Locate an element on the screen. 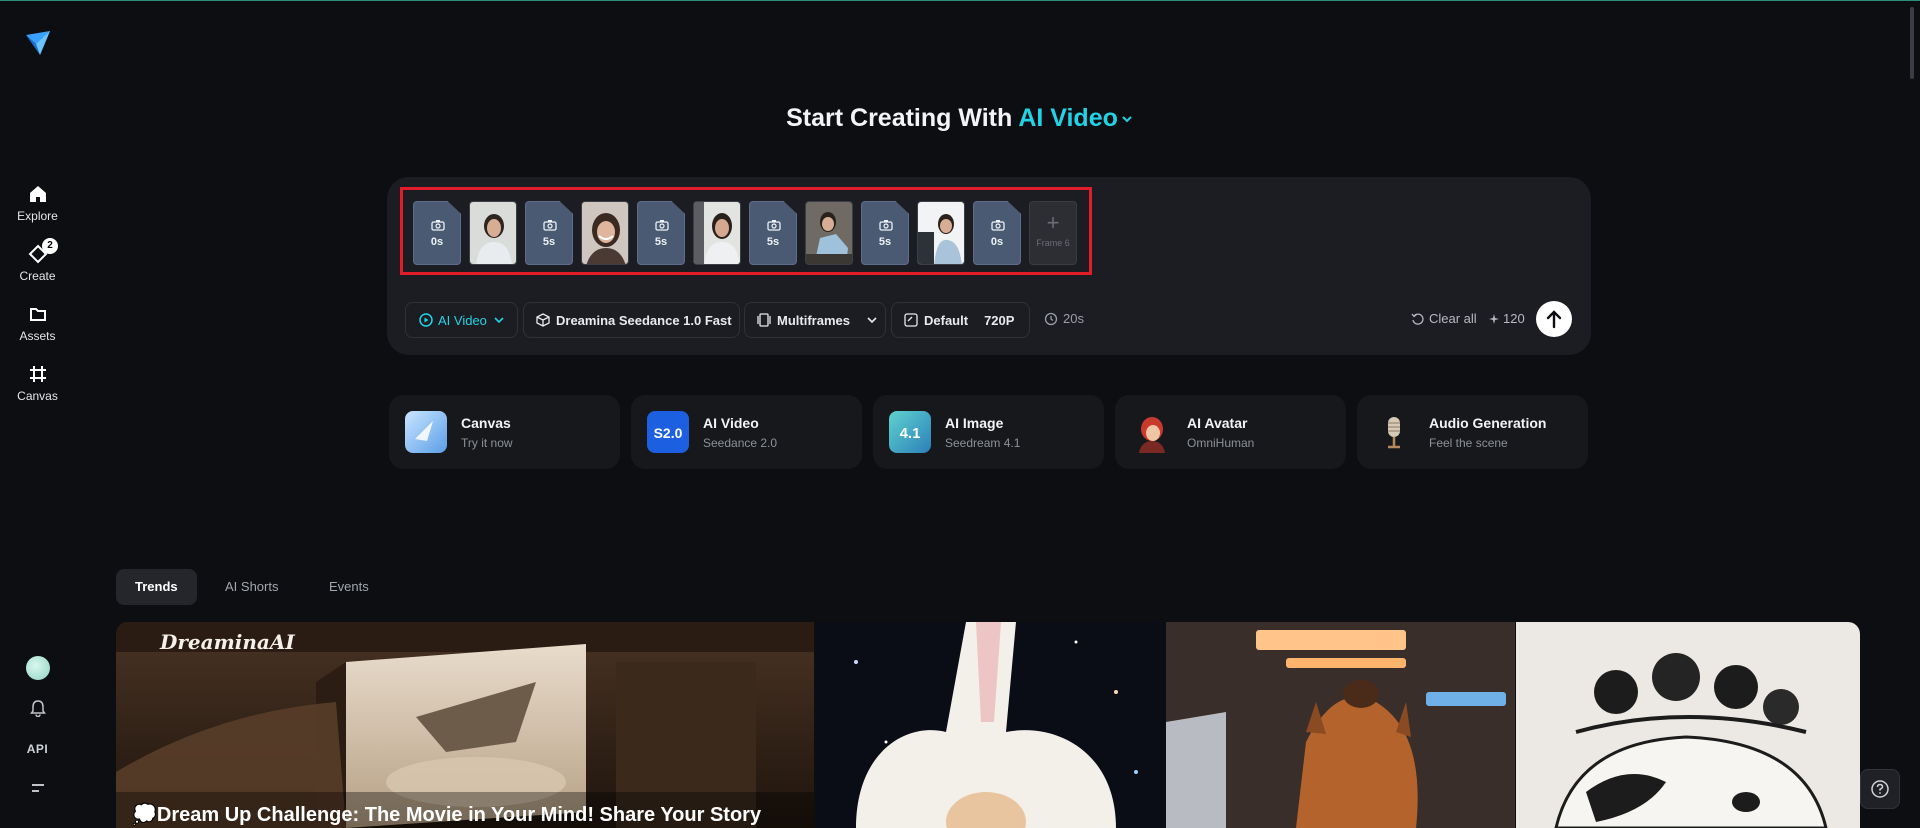 The height and width of the screenshot is (828, 1920). credits-value: 120 is located at coordinates (1514, 318).